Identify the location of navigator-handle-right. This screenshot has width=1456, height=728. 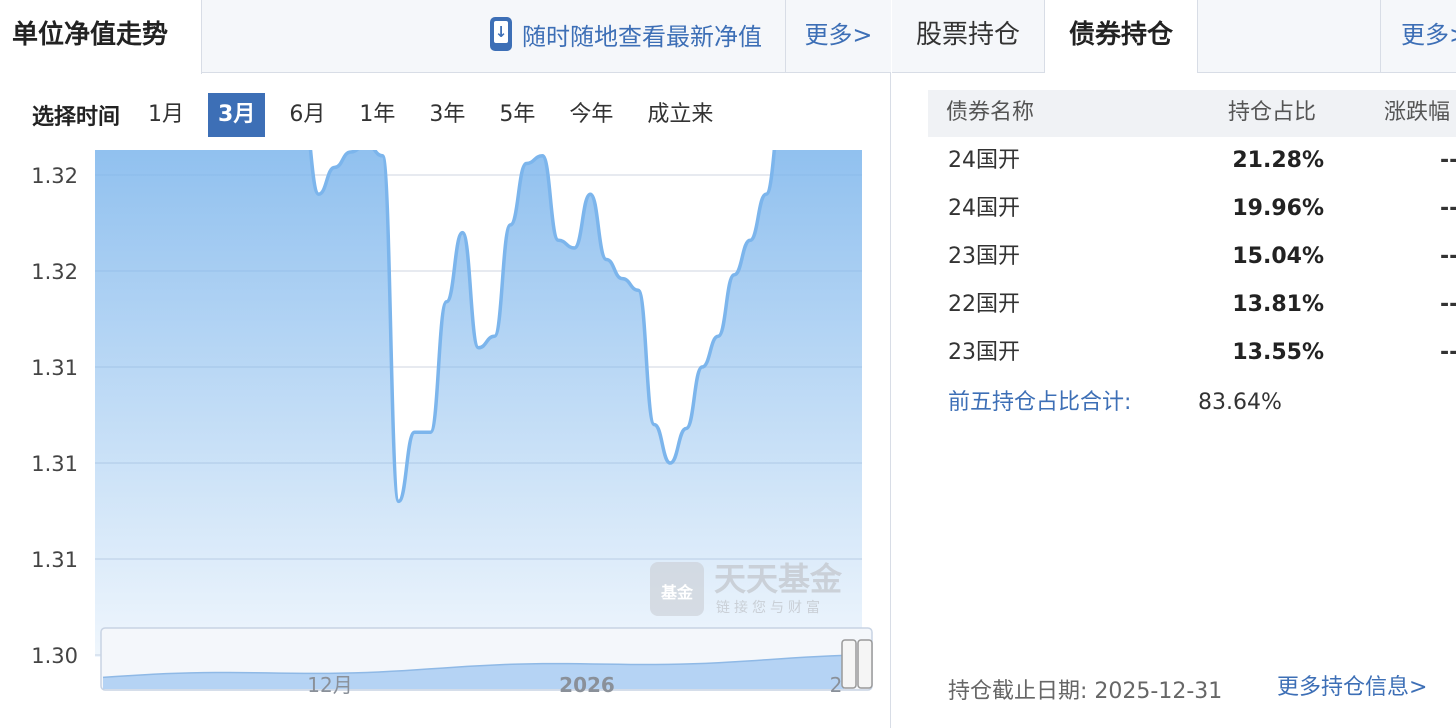
(865, 664).